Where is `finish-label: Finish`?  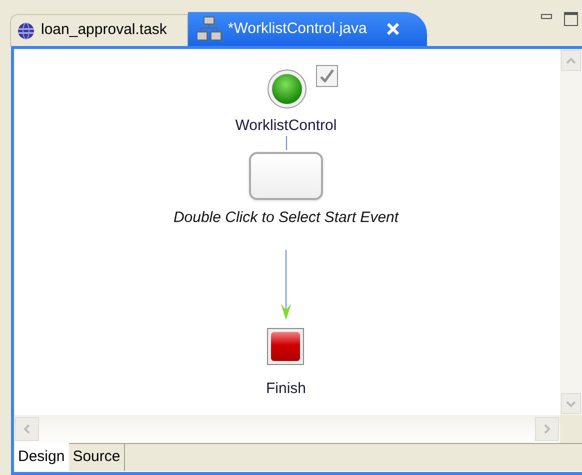
finish-label: Finish is located at coordinates (286, 388).